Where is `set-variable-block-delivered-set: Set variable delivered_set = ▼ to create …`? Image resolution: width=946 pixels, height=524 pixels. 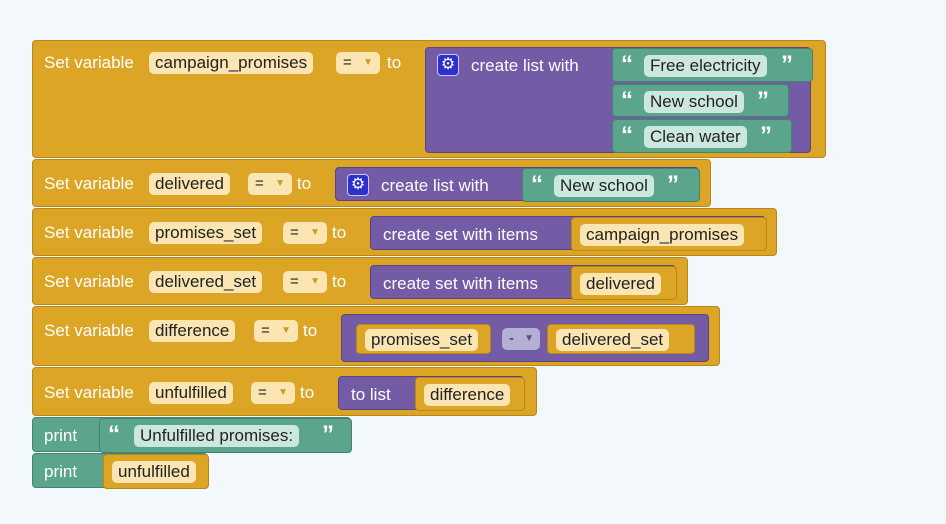
set-variable-block-delivered-set: Set variable delivered_set = ▼ to create … is located at coordinates (360, 281).